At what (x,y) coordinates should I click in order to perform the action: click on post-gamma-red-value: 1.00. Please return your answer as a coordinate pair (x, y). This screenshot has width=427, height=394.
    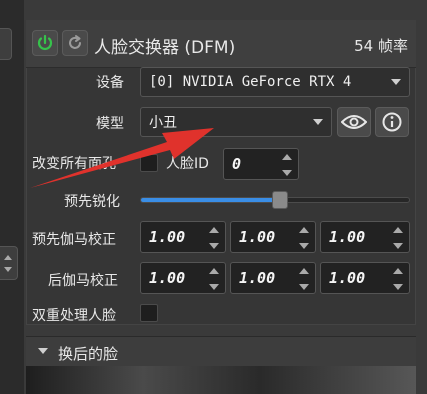
    Looking at the image, I should click on (167, 278).